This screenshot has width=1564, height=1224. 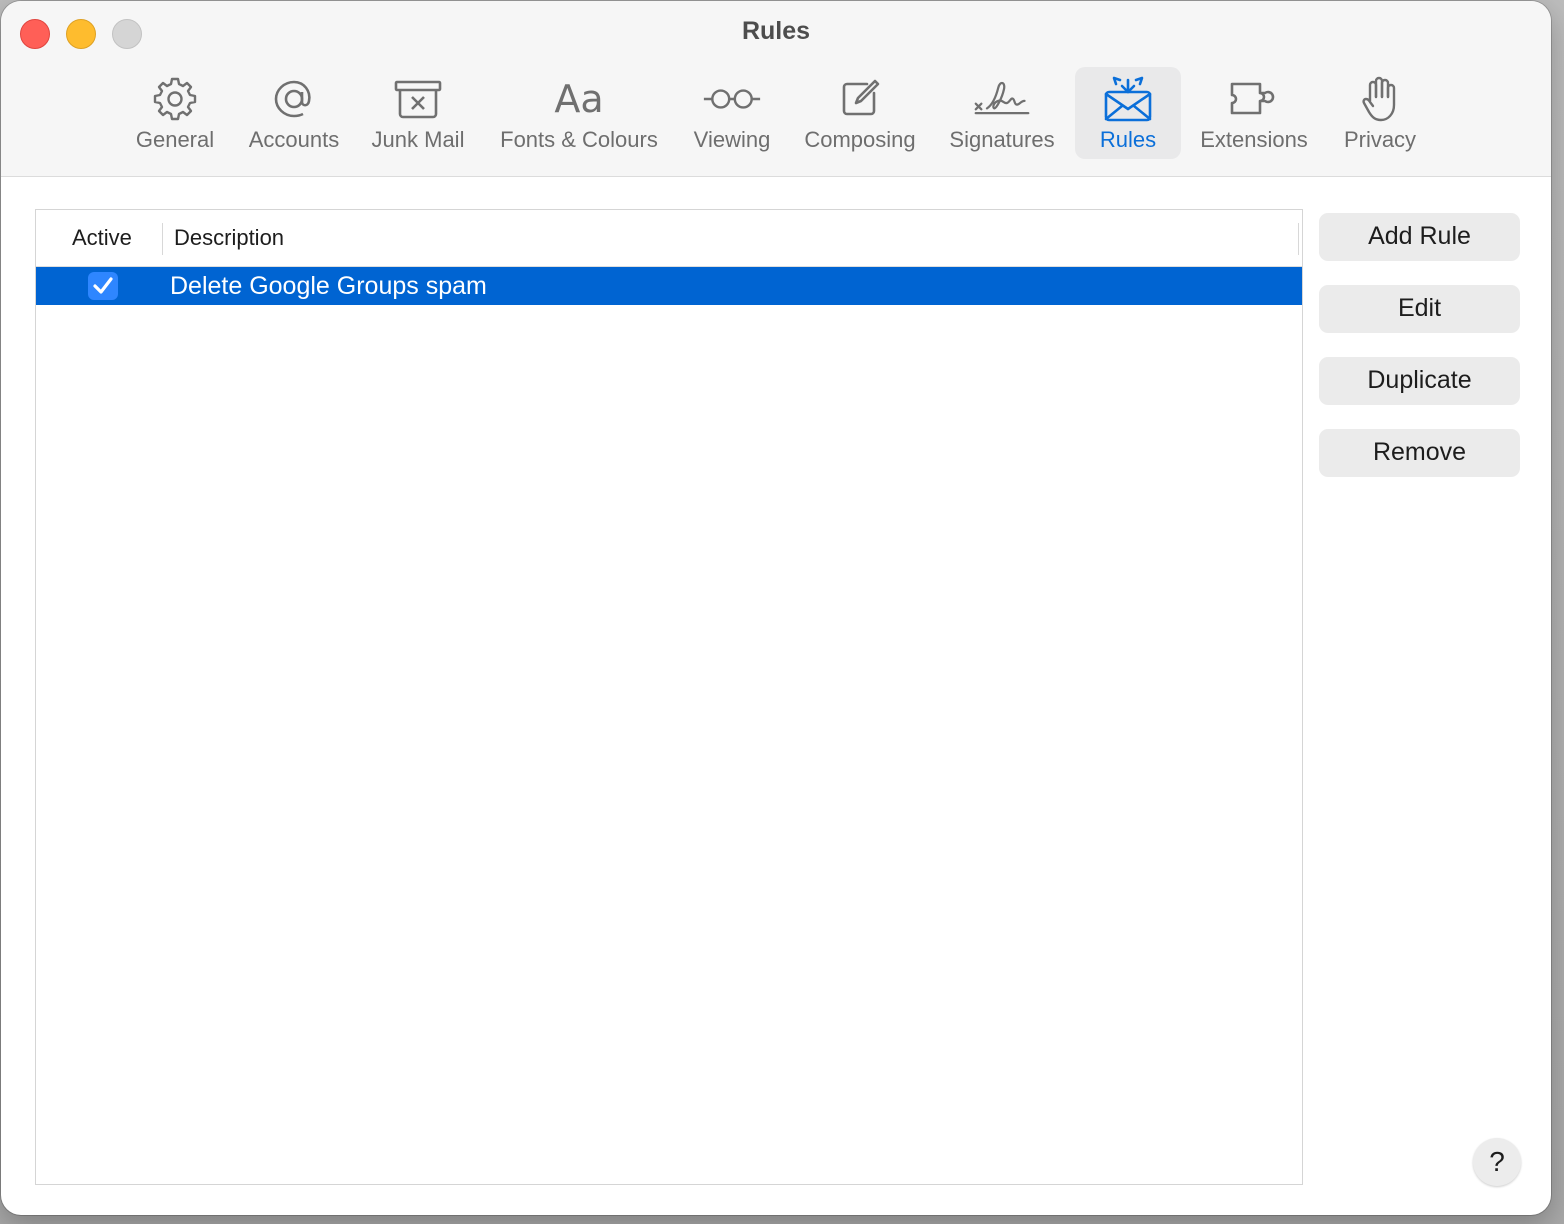 I want to click on column-header-active: Active, so click(x=102, y=238).